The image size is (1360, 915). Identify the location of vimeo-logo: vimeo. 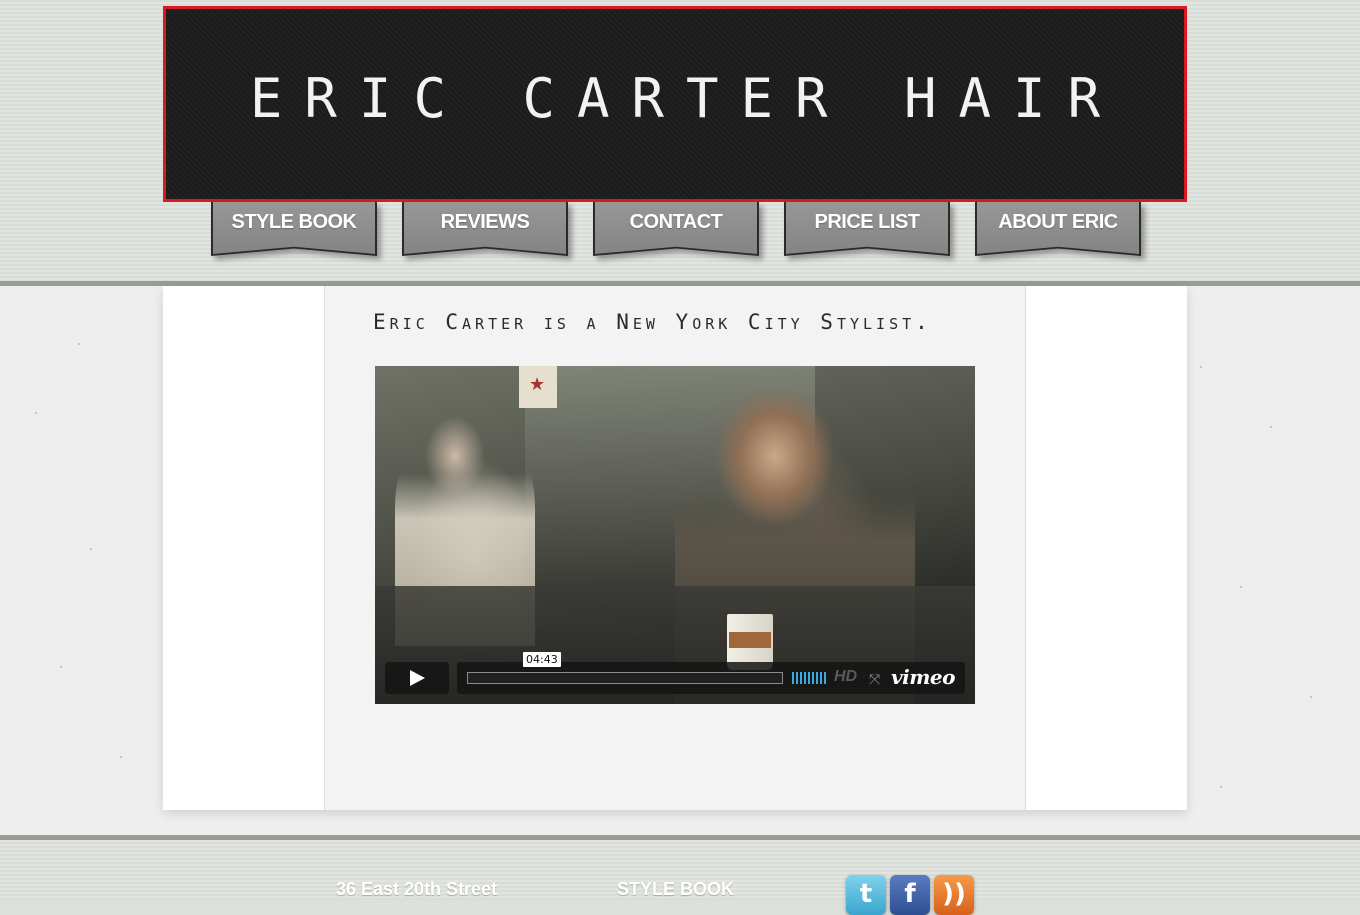
(923, 677).